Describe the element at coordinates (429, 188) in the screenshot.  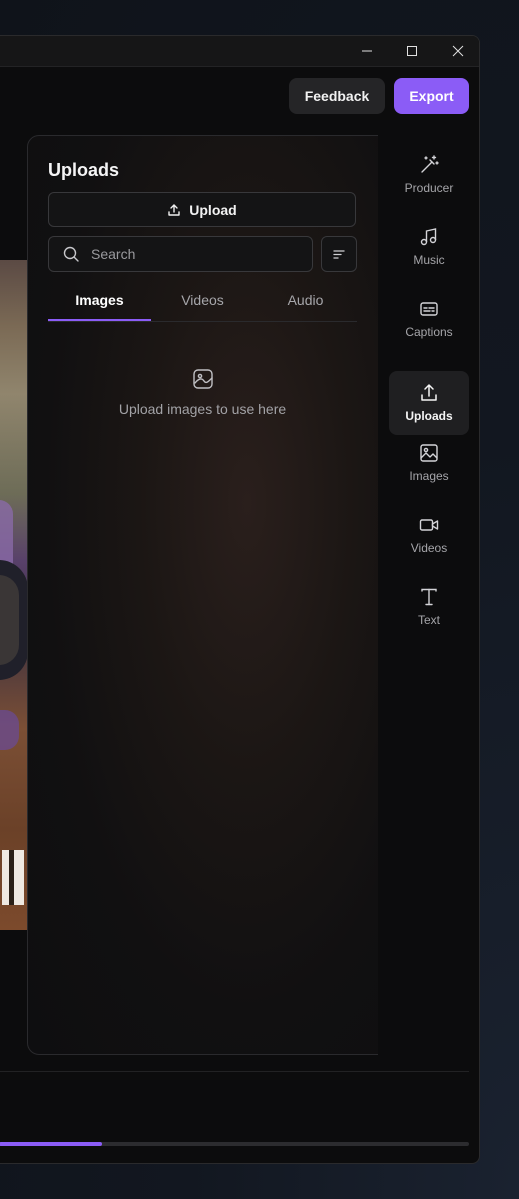
I see `rail-item-label: Producer` at that location.